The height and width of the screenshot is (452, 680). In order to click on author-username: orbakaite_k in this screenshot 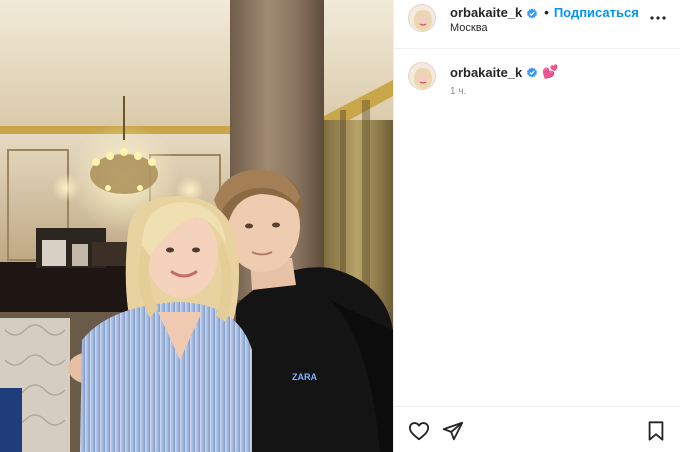, I will do `click(486, 12)`.